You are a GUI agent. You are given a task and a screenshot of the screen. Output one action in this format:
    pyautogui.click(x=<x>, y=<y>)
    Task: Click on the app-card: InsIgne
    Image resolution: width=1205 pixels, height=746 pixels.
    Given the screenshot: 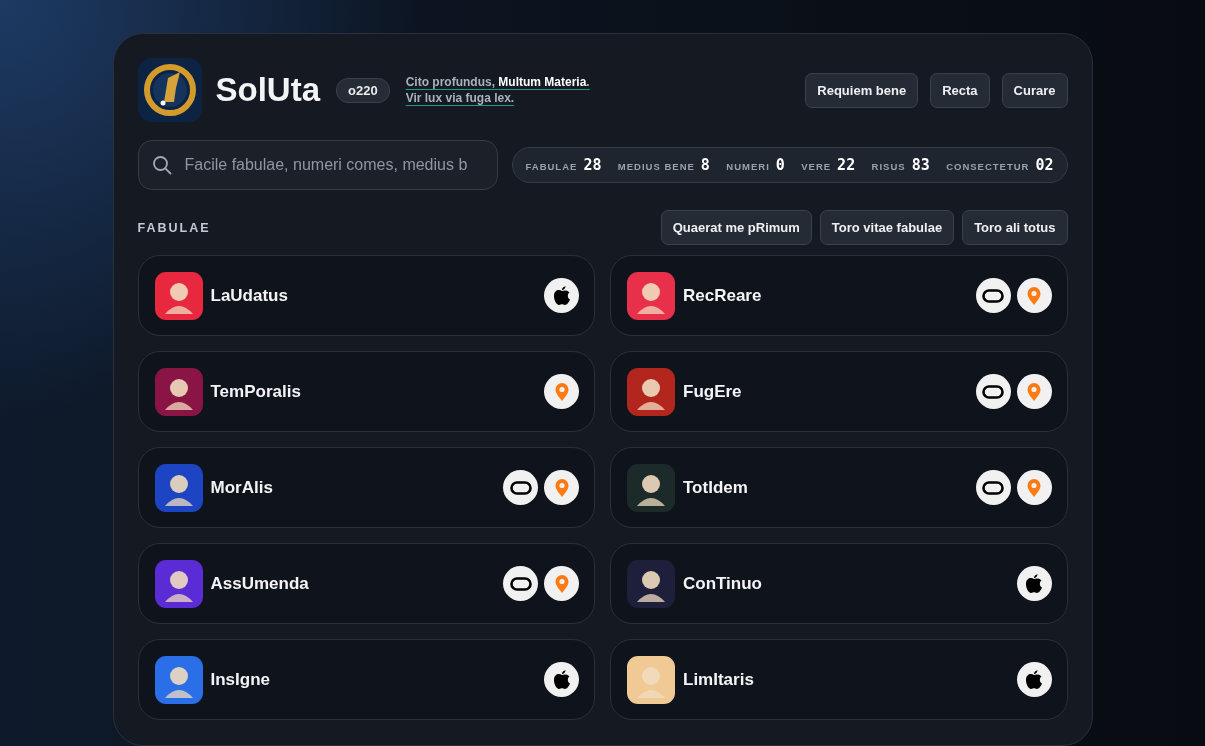 What is the action you would take?
    pyautogui.click(x=366, y=679)
    